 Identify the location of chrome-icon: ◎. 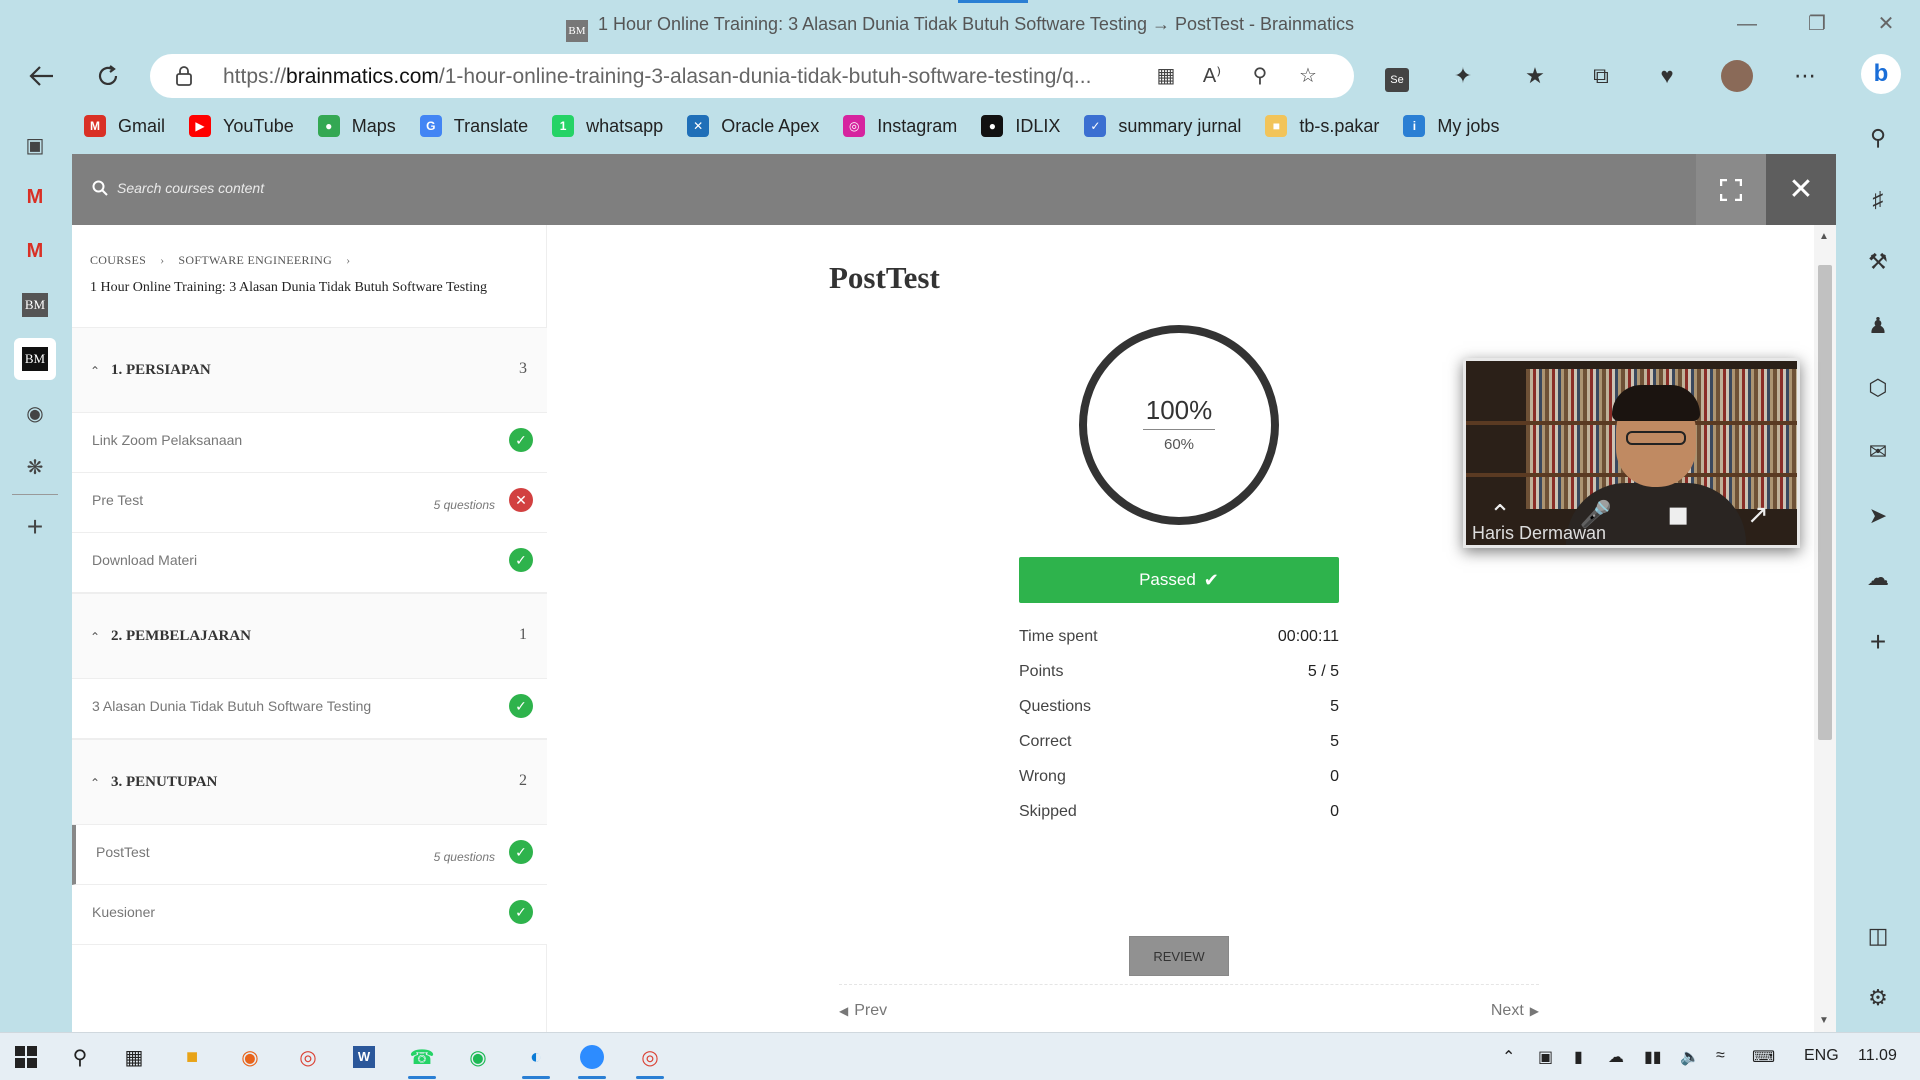
(308, 1057).